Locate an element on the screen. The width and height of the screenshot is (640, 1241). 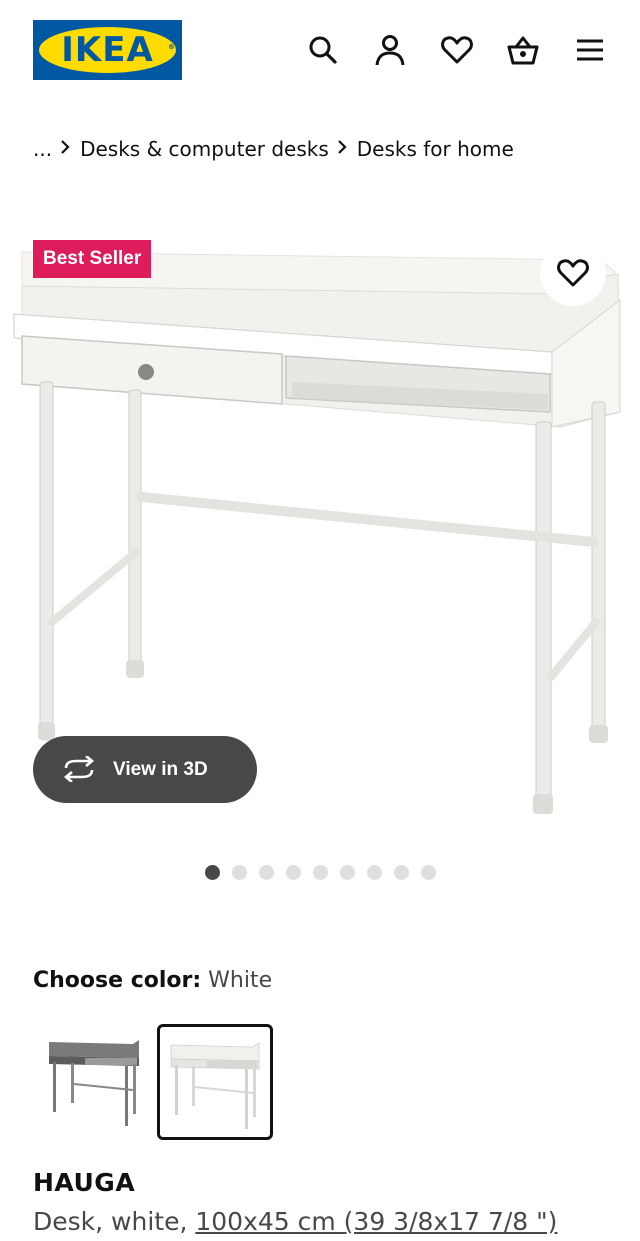
breadcrumb-desks-for-home: Desks for home is located at coordinates (435, 149).